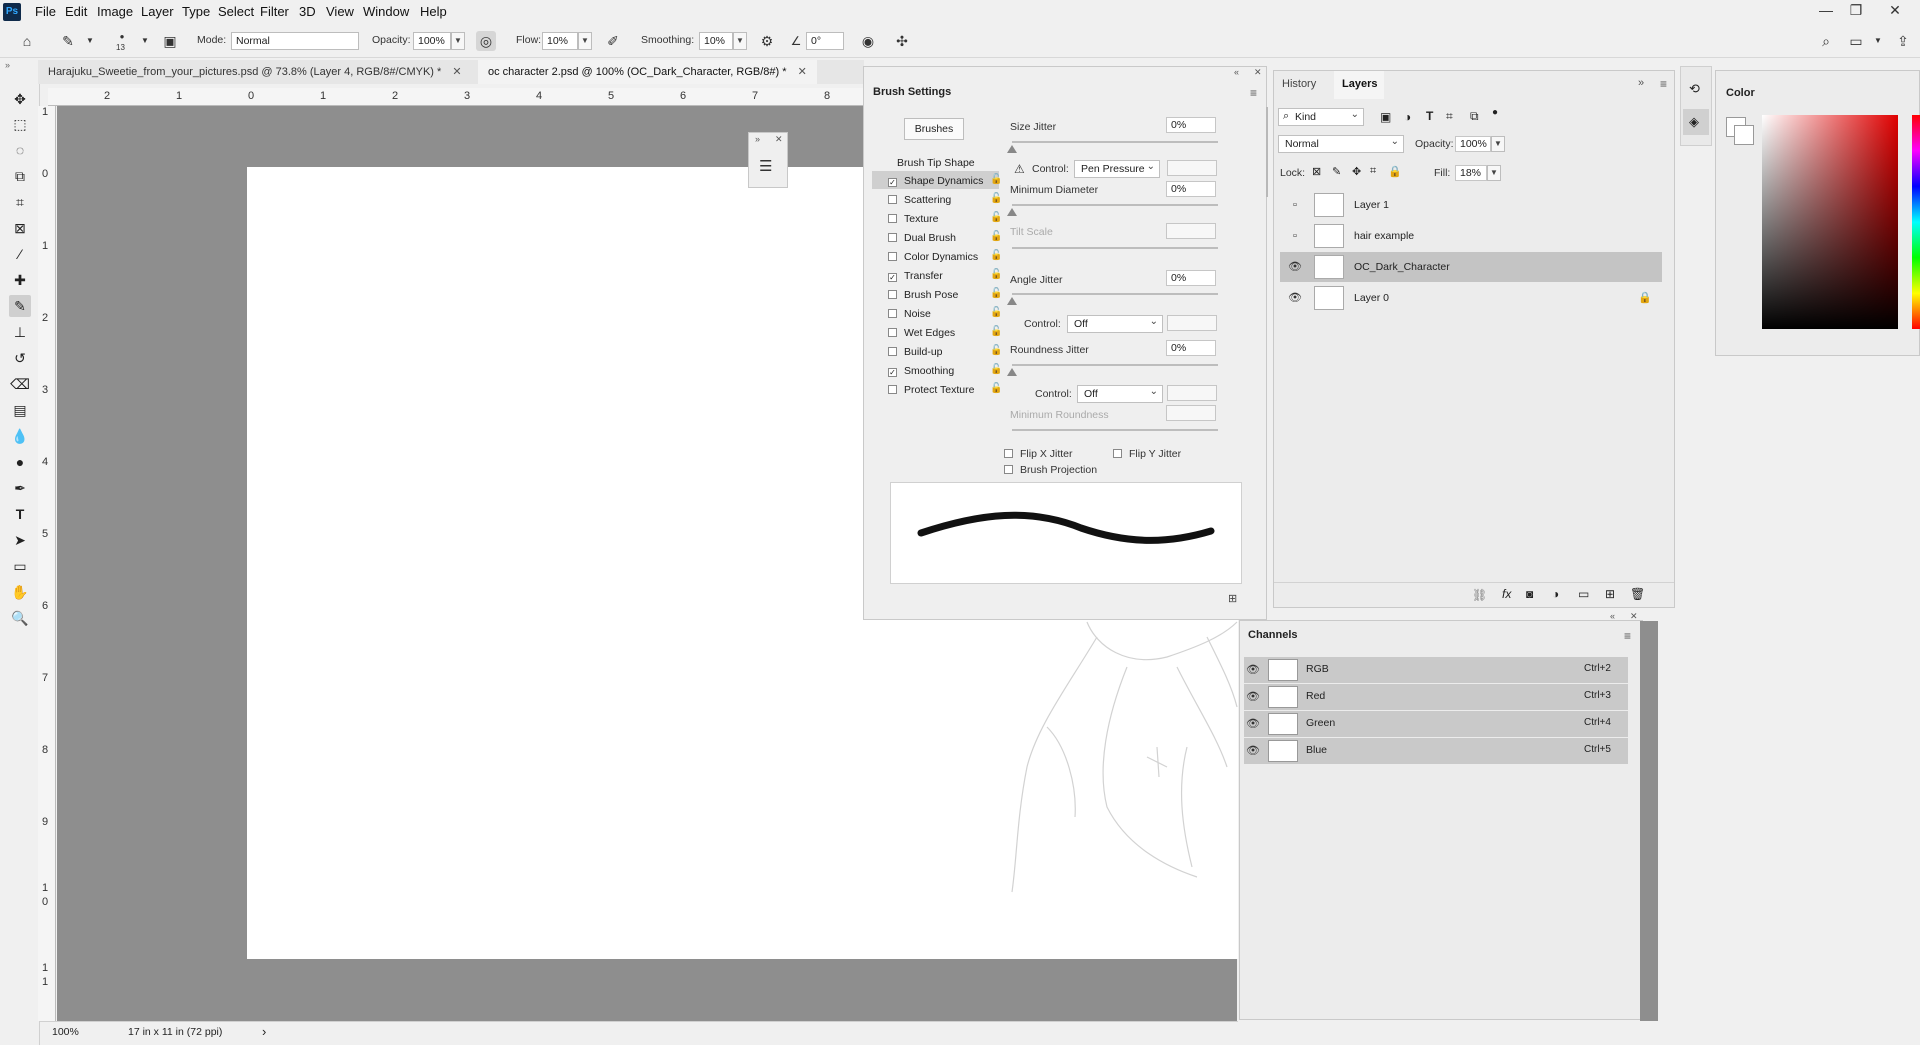  I want to click on restore-icon: ❐, so click(1856, 11).